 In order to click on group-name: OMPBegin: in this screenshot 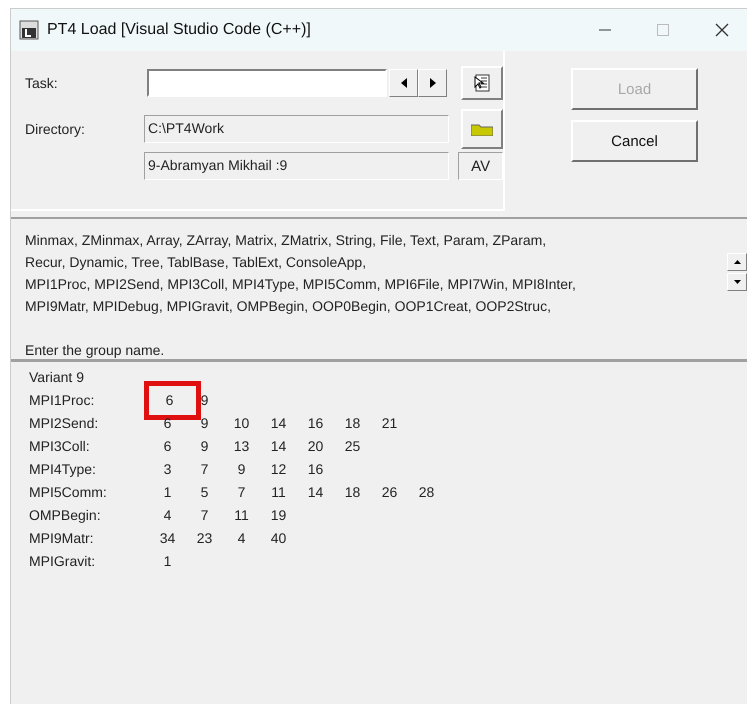, I will do `click(65, 515)`.